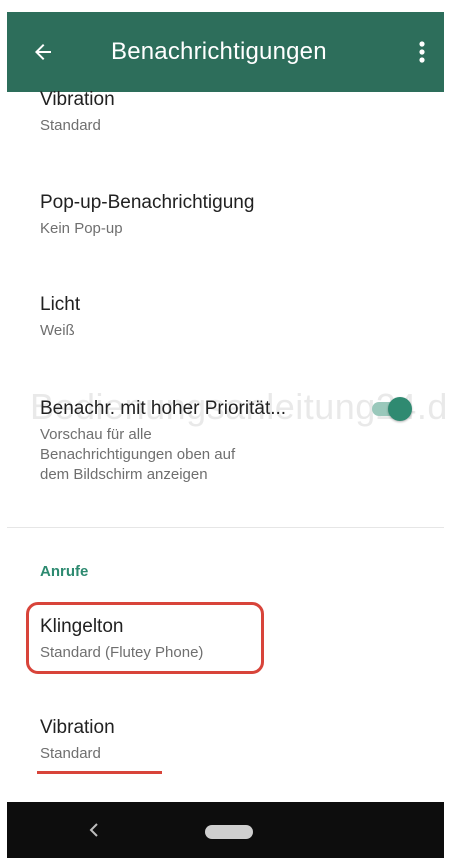 This screenshot has height=858, width=449. I want to click on page-title: Benachrichtigungen, so click(219, 51).